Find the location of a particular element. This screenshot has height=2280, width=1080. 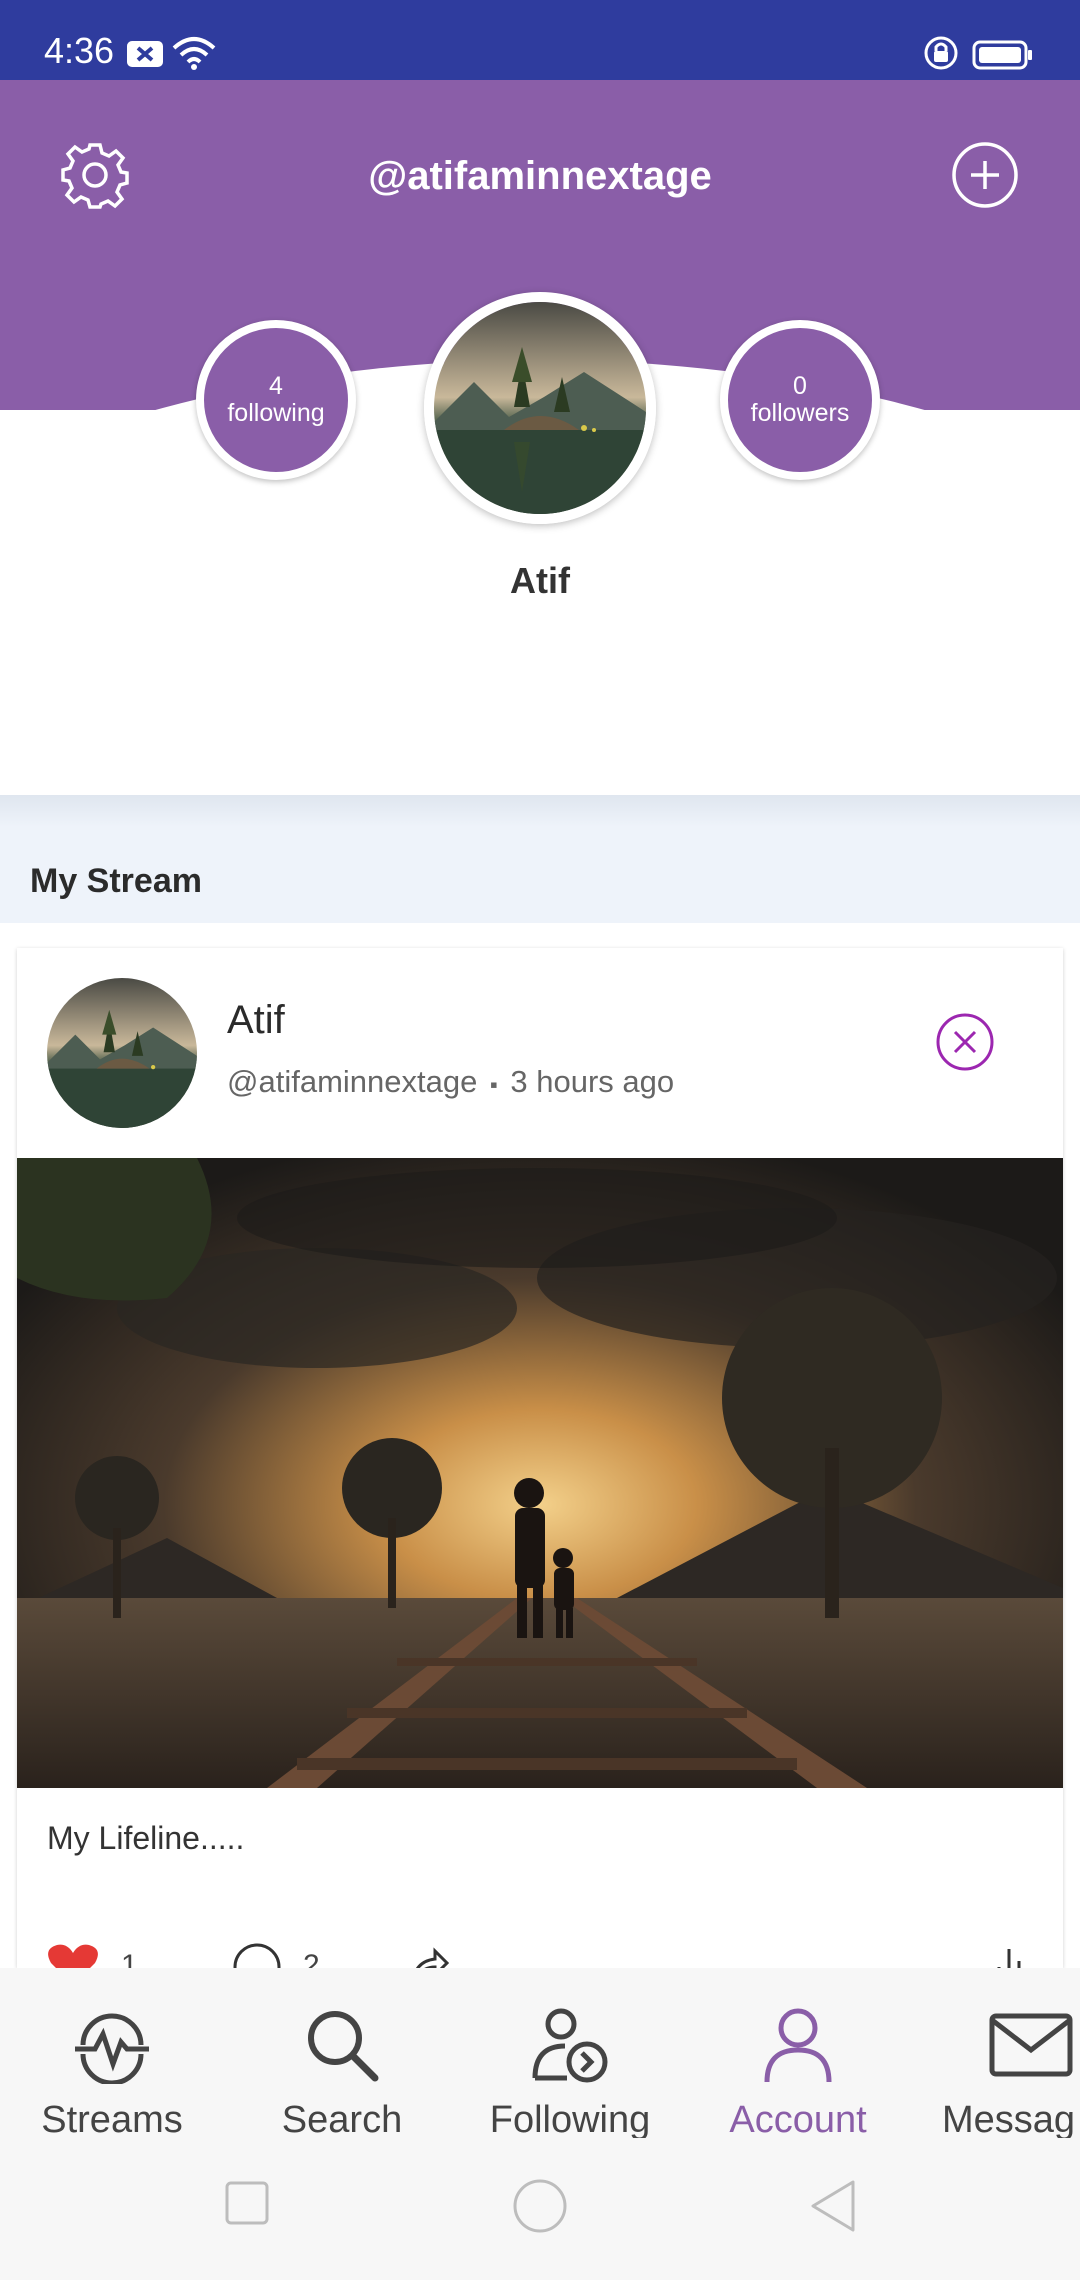

followers-count-button: 0 followers is located at coordinates (800, 400).